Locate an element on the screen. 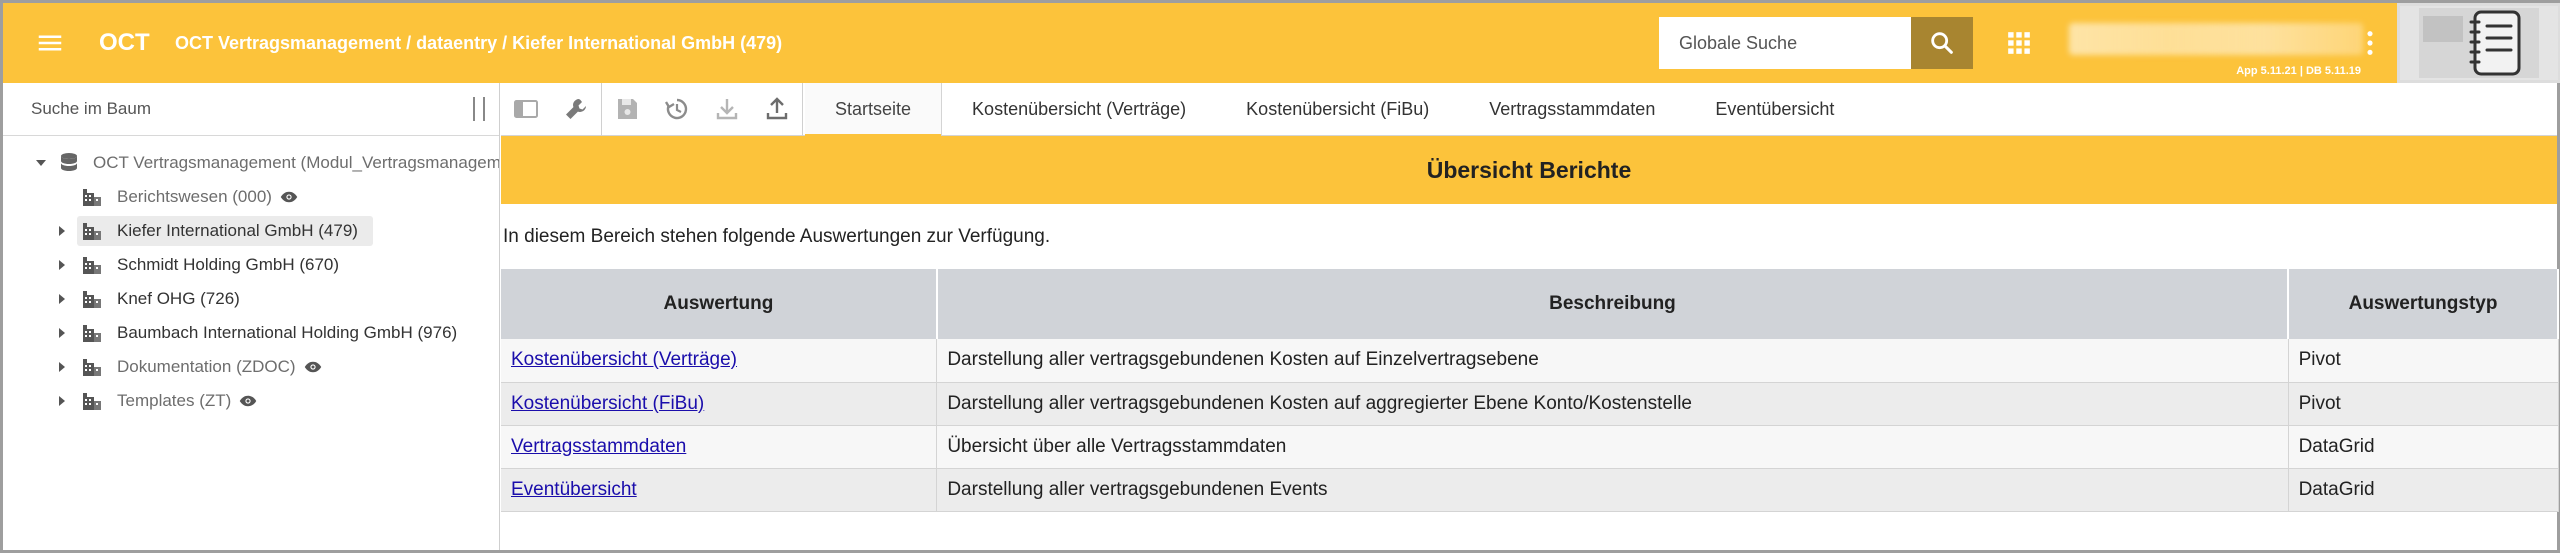 This screenshot has width=2560, height=553. report-link: Eventübersicht is located at coordinates (574, 489).